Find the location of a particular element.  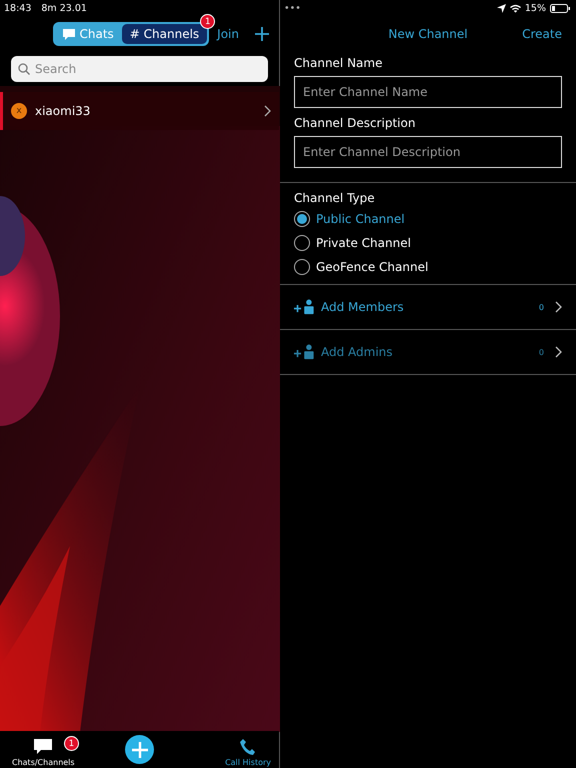

add-button is located at coordinates (139, 749).